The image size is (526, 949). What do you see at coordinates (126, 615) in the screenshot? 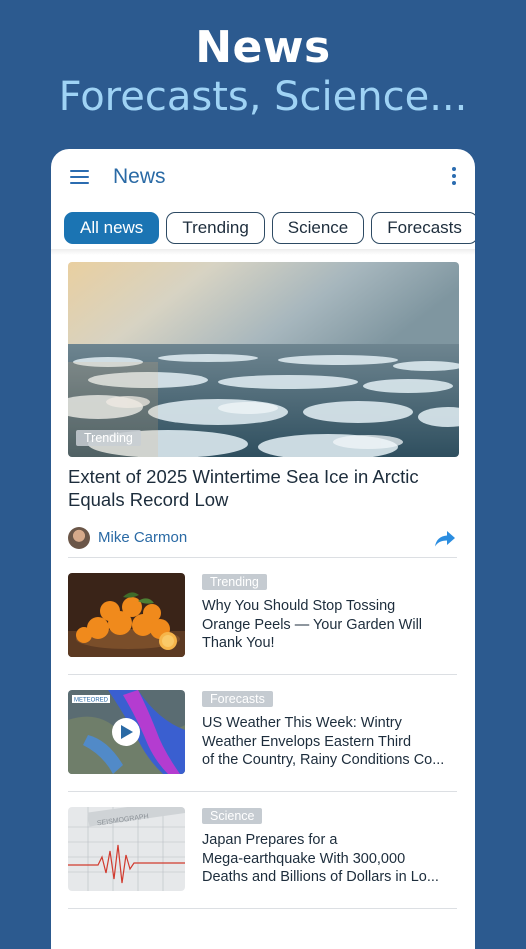
I see `oranges-thumbnail` at bounding box center [126, 615].